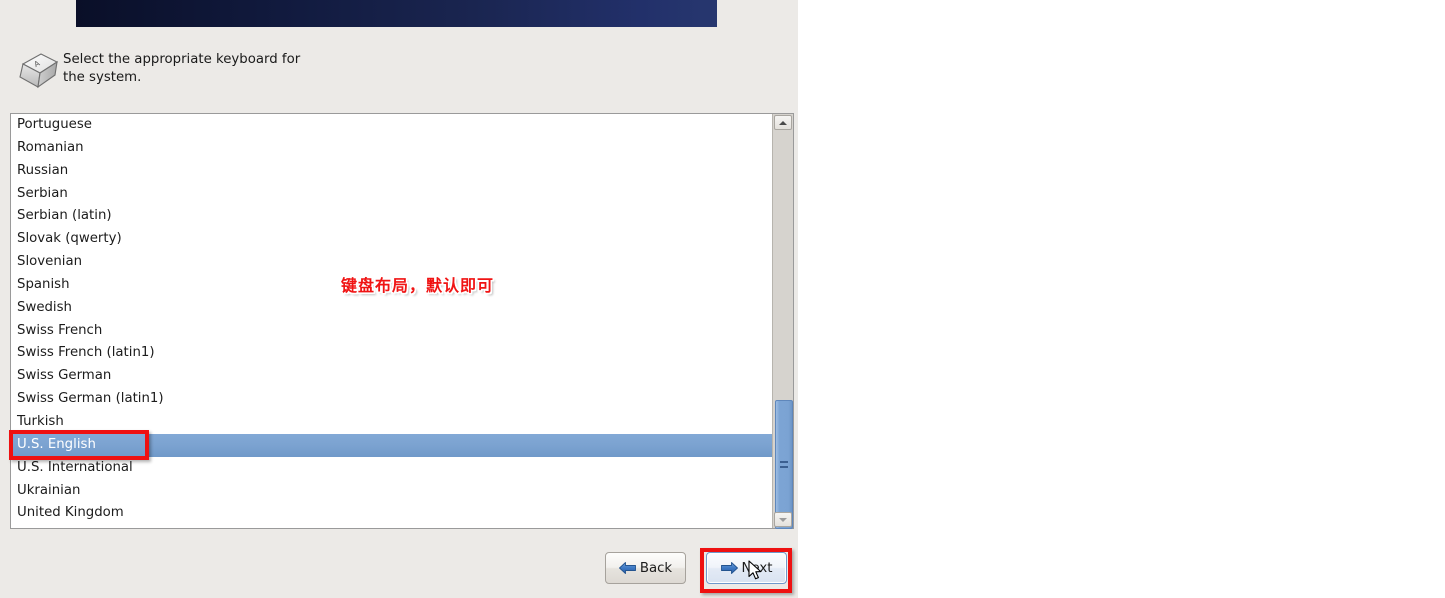 This screenshot has height=598, width=1445. I want to click on keyboard-layout-item: Portuguese, so click(391, 125).